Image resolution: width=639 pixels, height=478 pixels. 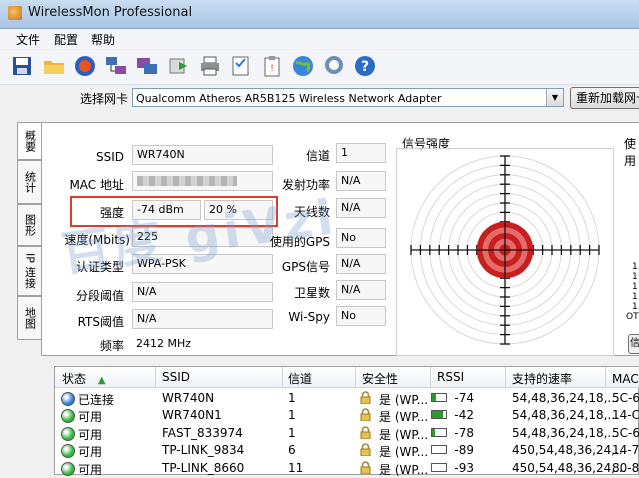 I want to click on row-ssid: TP-LINK_8660, so click(x=203, y=468).